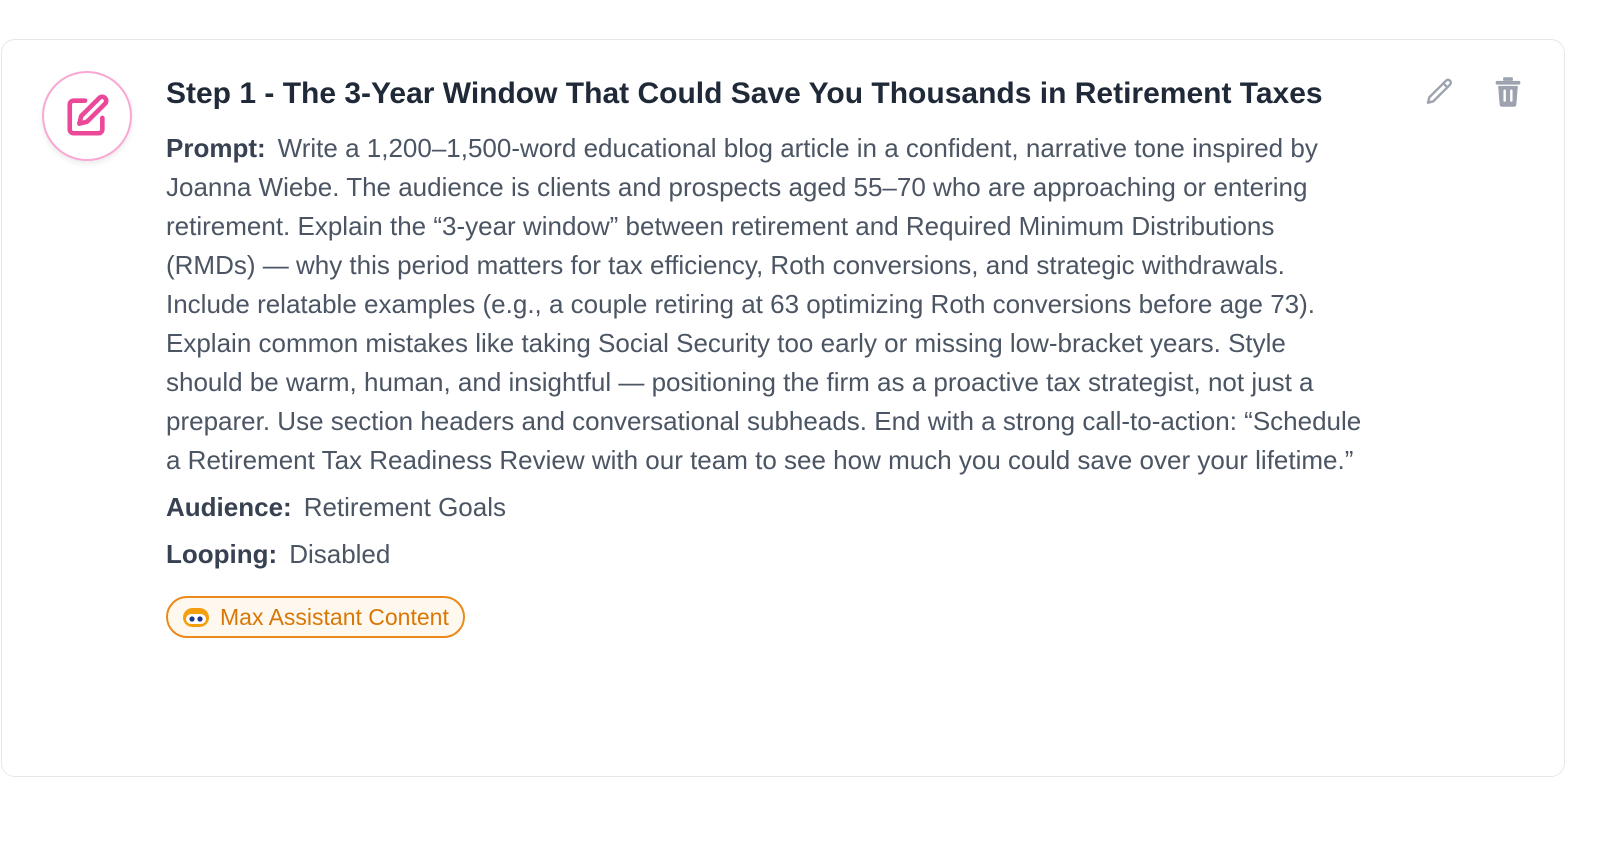  Describe the element at coordinates (229, 507) in the screenshot. I see `audience-label: Audience:` at that location.